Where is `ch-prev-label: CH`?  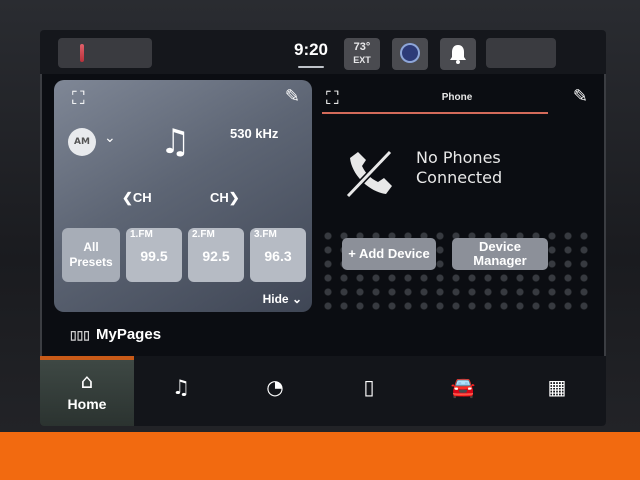 ch-prev-label: CH is located at coordinates (142, 197).